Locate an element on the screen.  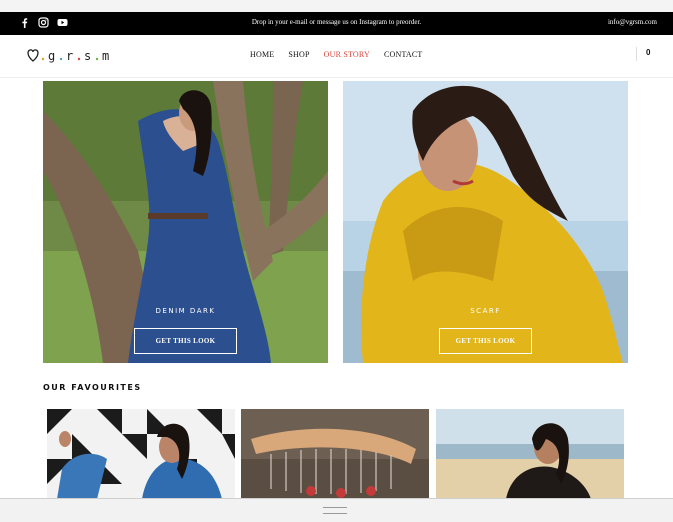
contact-email: info@vgrsm.com is located at coordinates (632, 22).